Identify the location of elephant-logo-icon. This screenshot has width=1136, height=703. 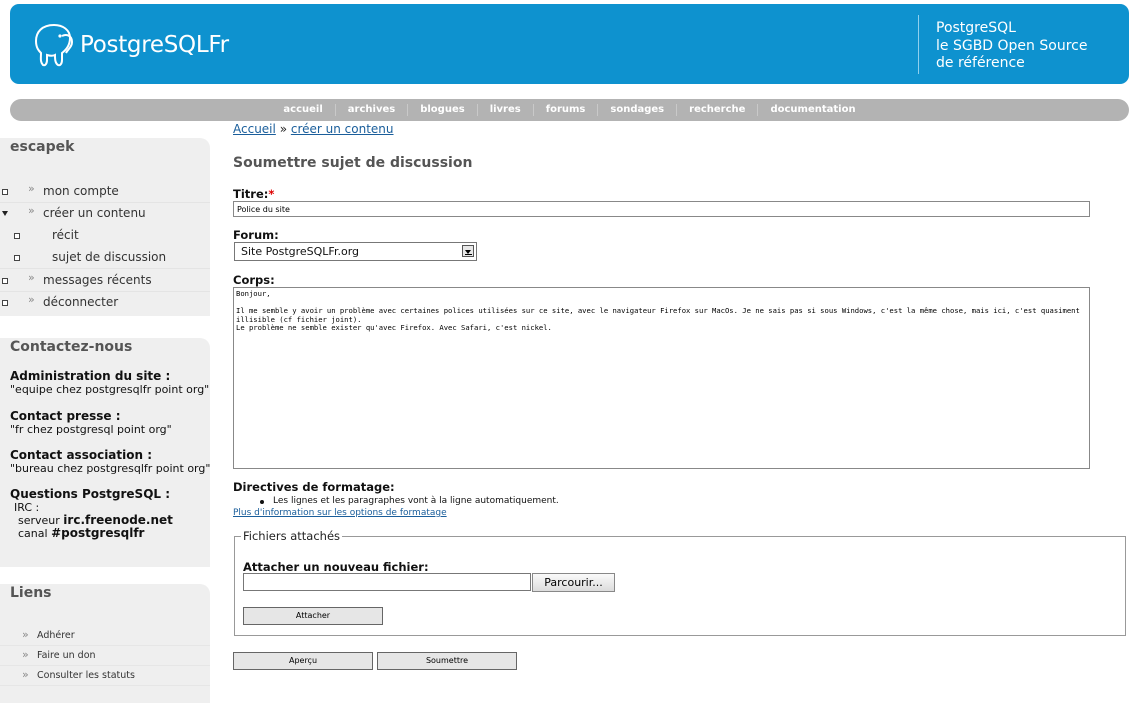
(54, 45).